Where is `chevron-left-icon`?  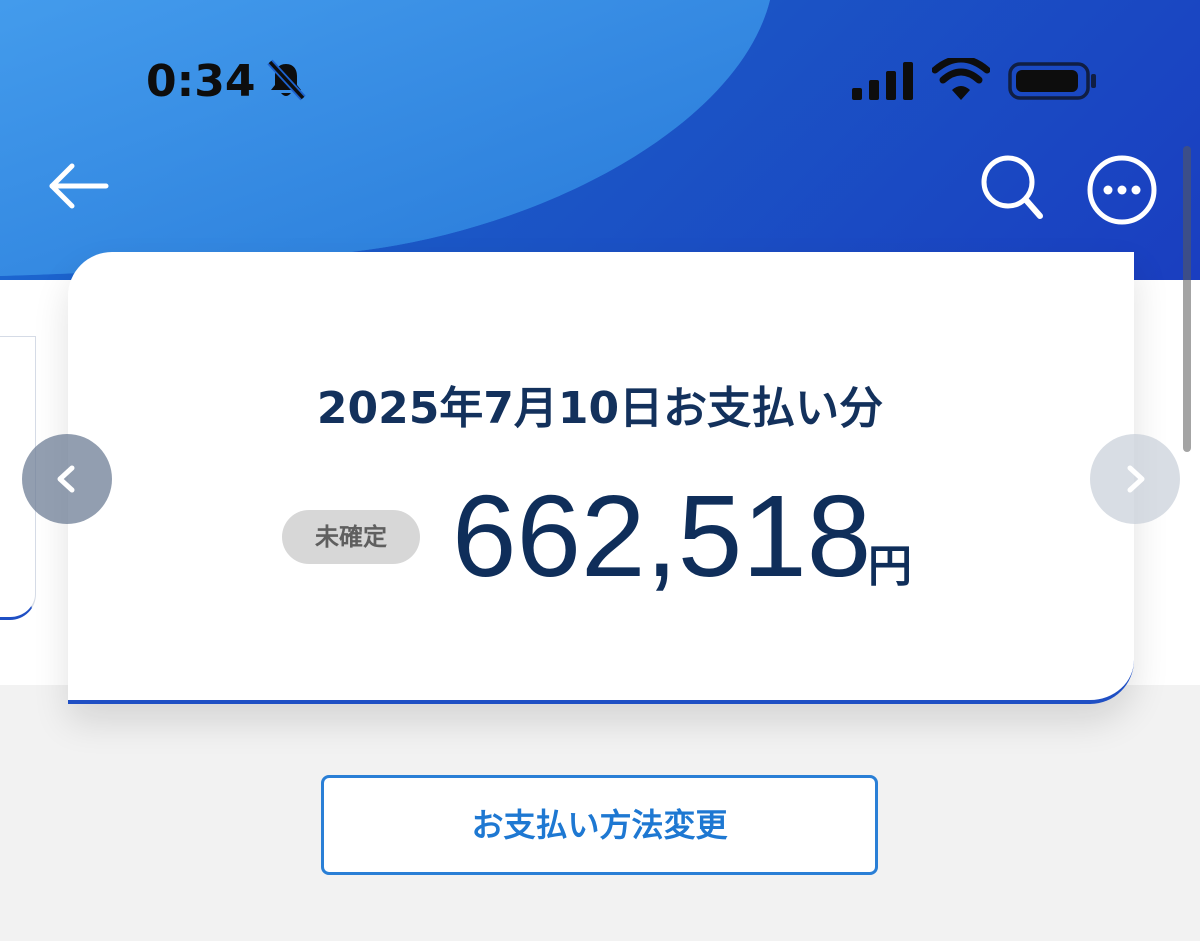
chevron-left-icon is located at coordinates (66, 479).